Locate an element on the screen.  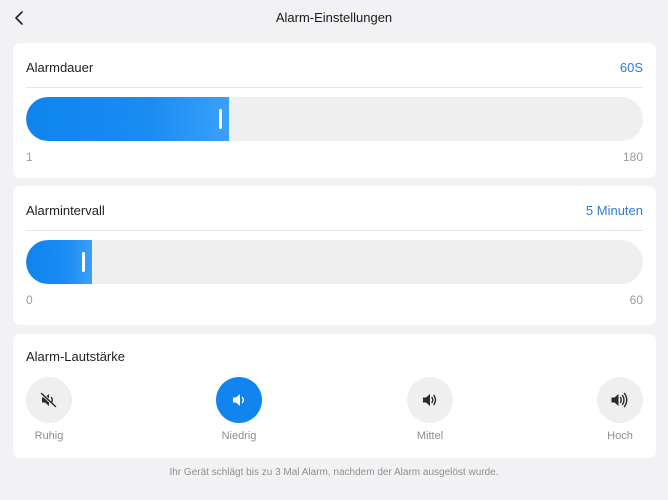
volume-label-hoch: Hoch is located at coordinates (620, 436).